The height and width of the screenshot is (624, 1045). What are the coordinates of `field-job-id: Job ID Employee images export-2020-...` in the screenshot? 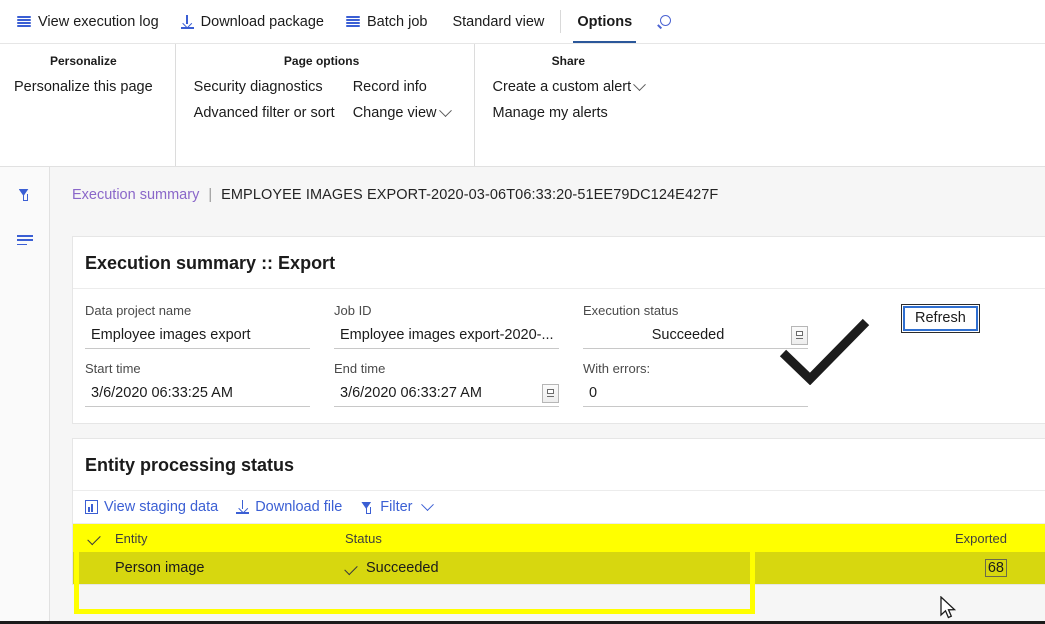 It's located at (446, 326).